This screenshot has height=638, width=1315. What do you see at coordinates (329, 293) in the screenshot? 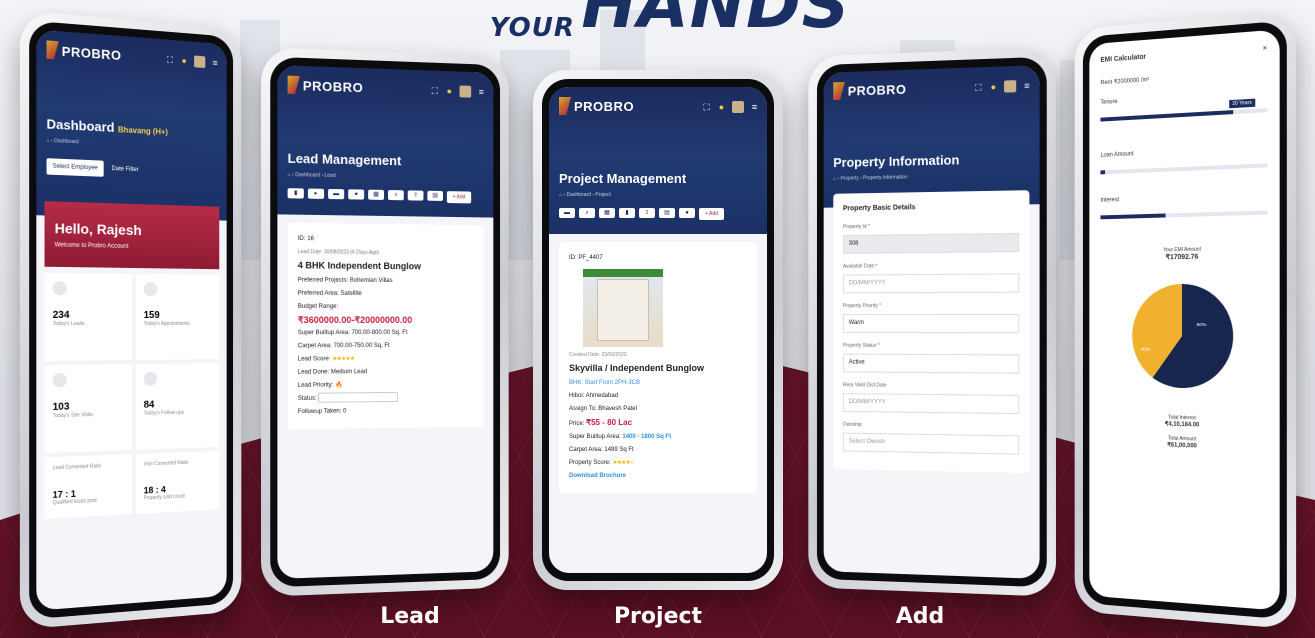
I see `preferred-area: Preferred Area: Satellite` at bounding box center [329, 293].